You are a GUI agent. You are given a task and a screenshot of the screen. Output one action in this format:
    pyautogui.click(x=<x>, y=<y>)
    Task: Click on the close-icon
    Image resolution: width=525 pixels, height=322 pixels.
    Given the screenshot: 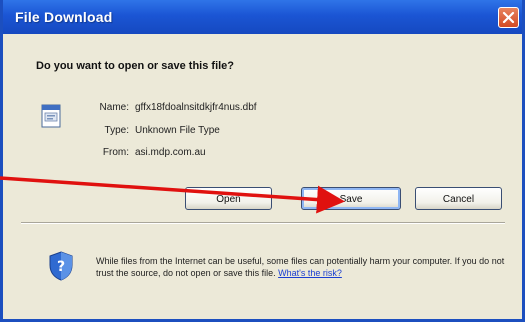 What is the action you would take?
    pyautogui.click(x=508, y=17)
    